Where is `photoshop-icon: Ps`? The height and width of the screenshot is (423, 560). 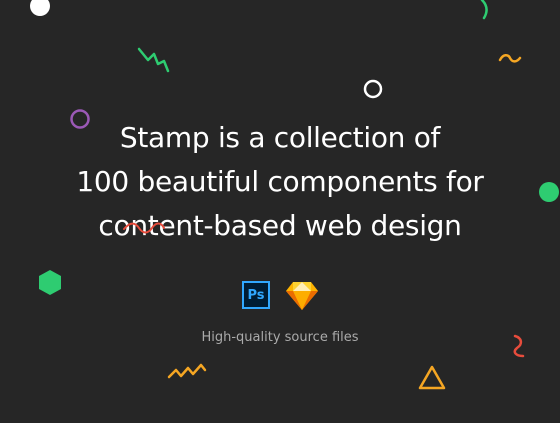
photoshop-icon: Ps is located at coordinates (256, 295).